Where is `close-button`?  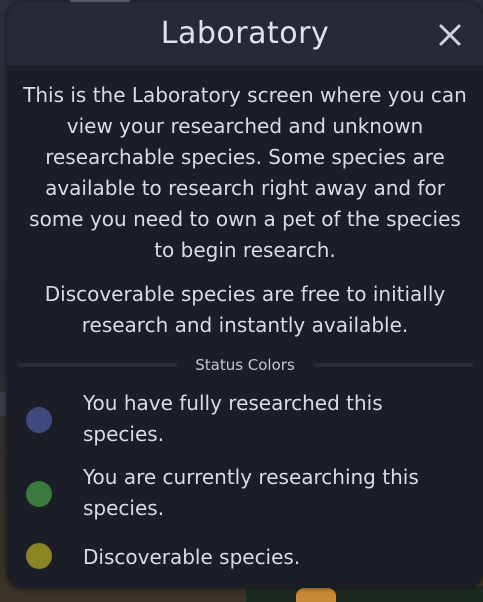 close-button is located at coordinates (450, 35).